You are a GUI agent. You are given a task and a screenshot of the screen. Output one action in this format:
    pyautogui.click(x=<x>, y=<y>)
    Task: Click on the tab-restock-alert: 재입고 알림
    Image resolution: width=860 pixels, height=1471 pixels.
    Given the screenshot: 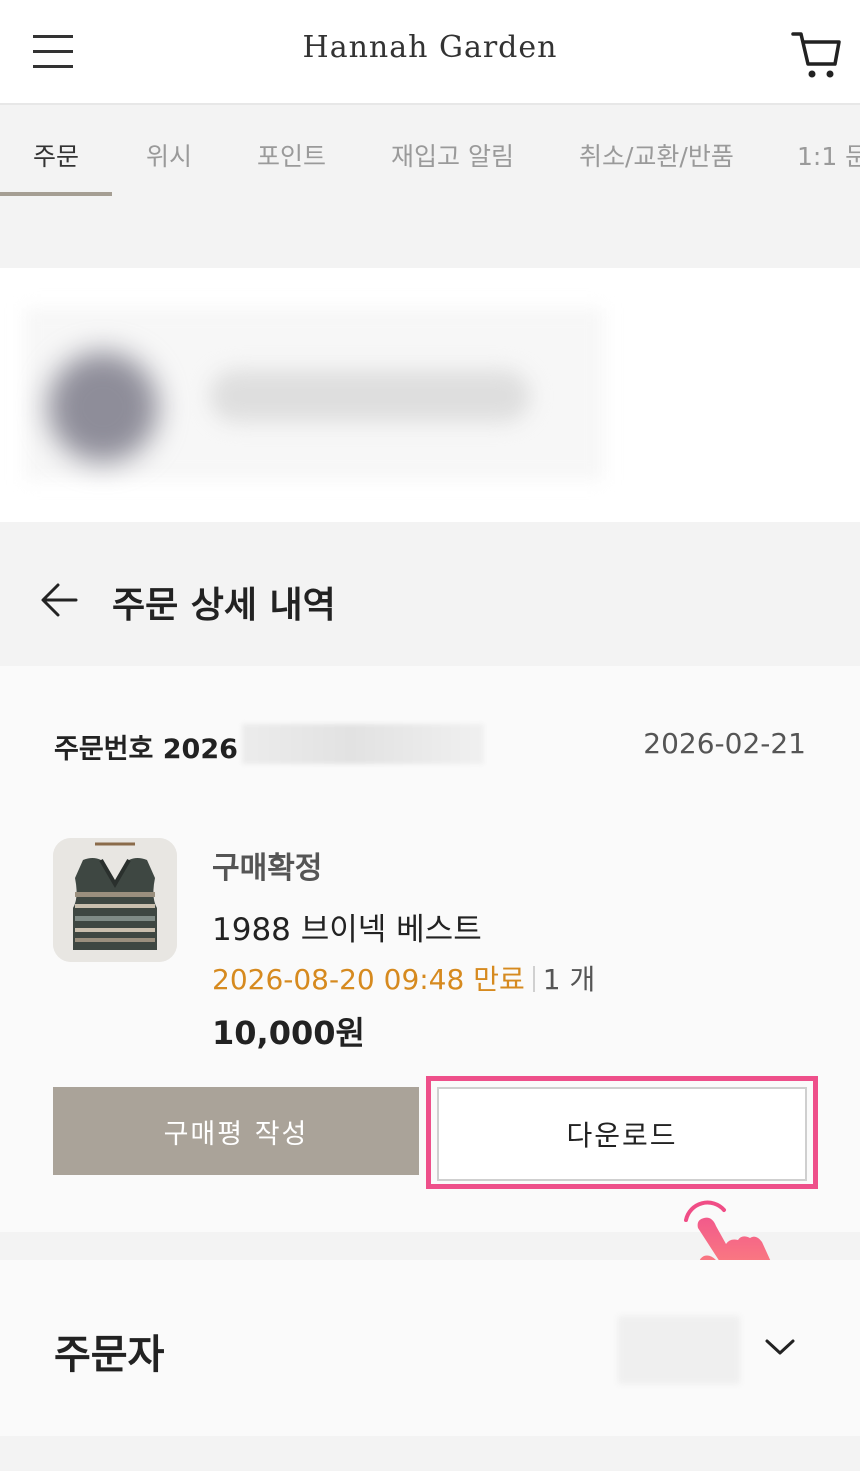 What is the action you would take?
    pyautogui.click(x=452, y=155)
    